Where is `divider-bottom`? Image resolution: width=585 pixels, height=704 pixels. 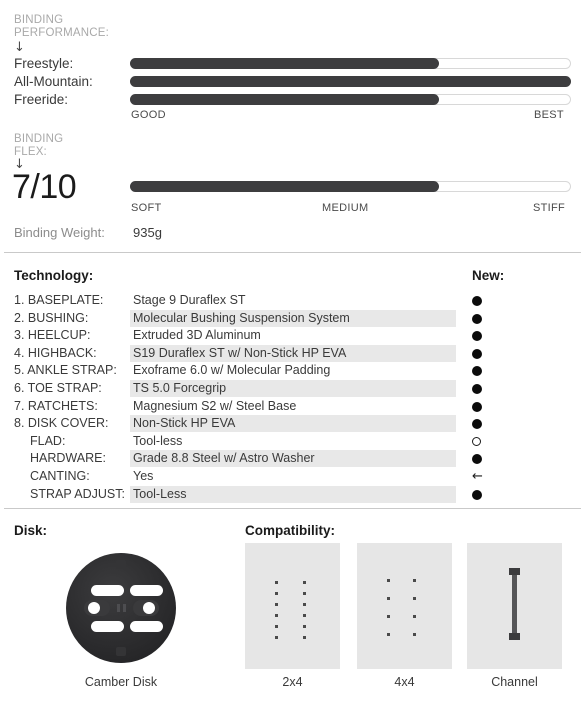
divider-bottom is located at coordinates (292, 508).